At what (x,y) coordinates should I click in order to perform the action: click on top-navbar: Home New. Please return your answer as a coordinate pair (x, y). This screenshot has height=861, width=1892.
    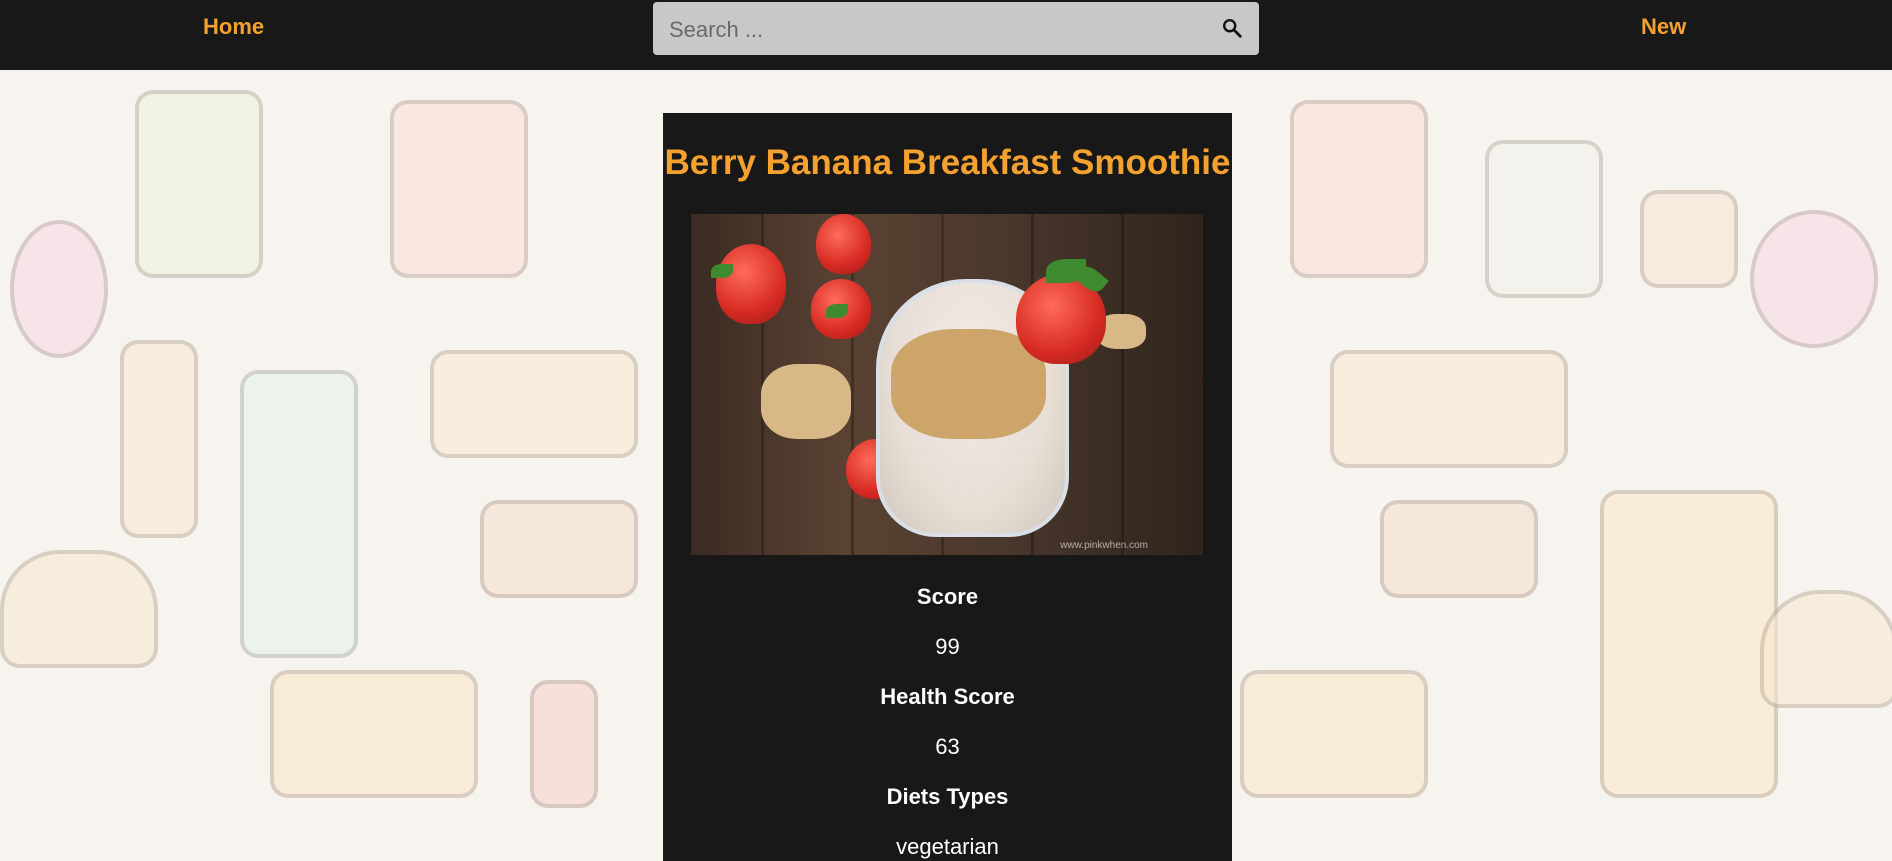
    Looking at the image, I should click on (946, 35).